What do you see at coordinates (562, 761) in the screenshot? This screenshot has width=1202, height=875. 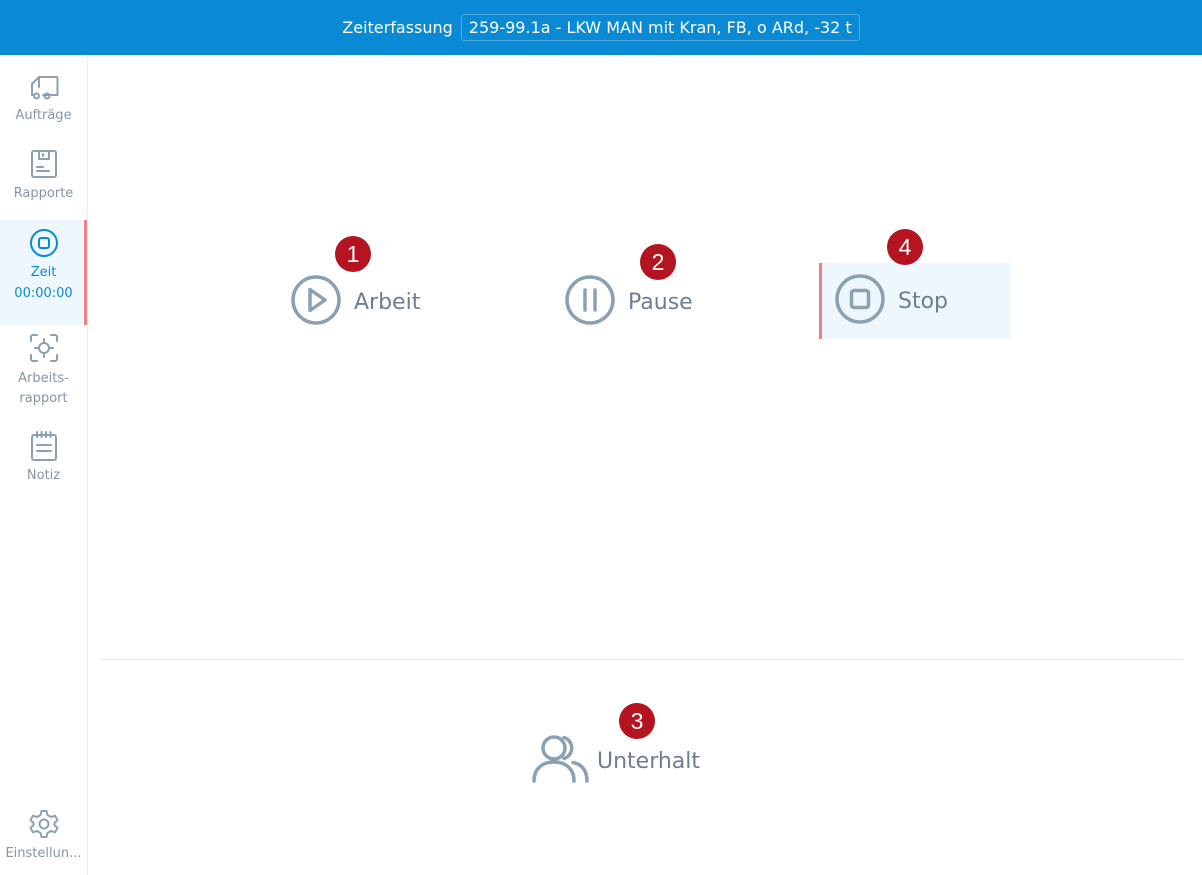 I see `users-icon` at bounding box center [562, 761].